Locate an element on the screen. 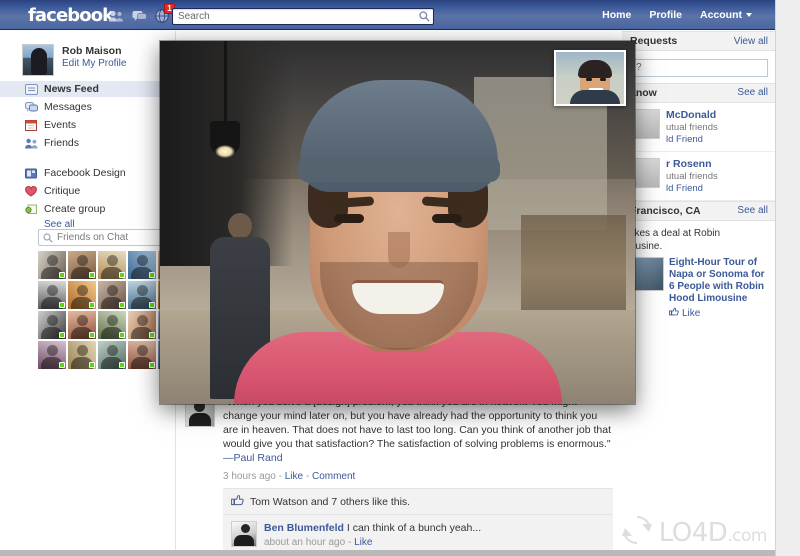 This screenshot has width=800, height=556. nav-account: Account is located at coordinates (726, 15).